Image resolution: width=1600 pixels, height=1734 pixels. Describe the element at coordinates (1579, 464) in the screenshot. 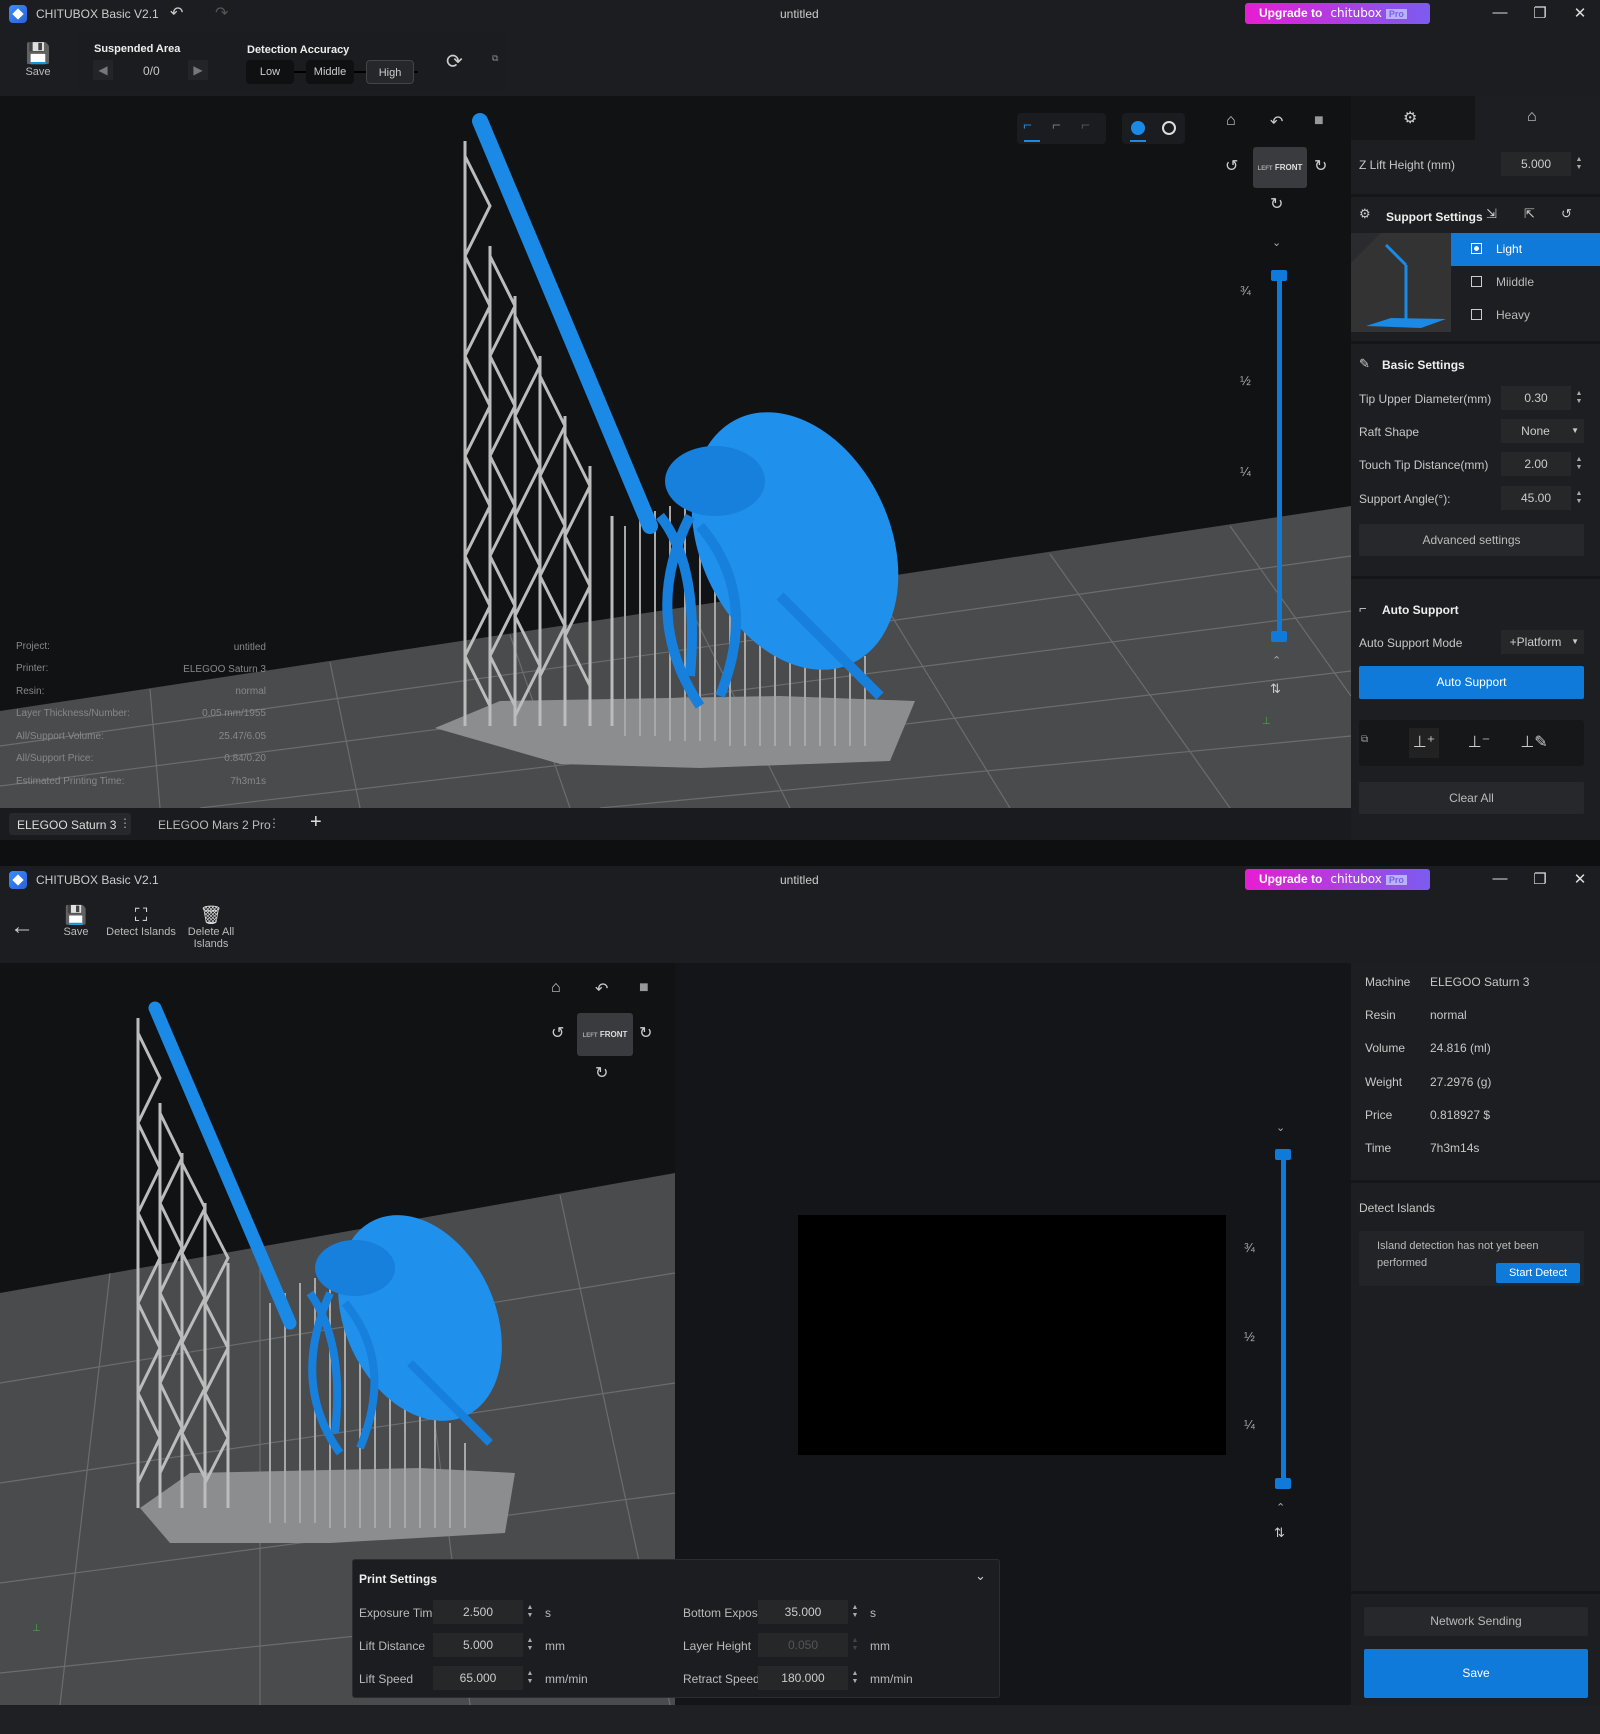

I see `touch-tip-stepper: ▲ ▼` at that location.